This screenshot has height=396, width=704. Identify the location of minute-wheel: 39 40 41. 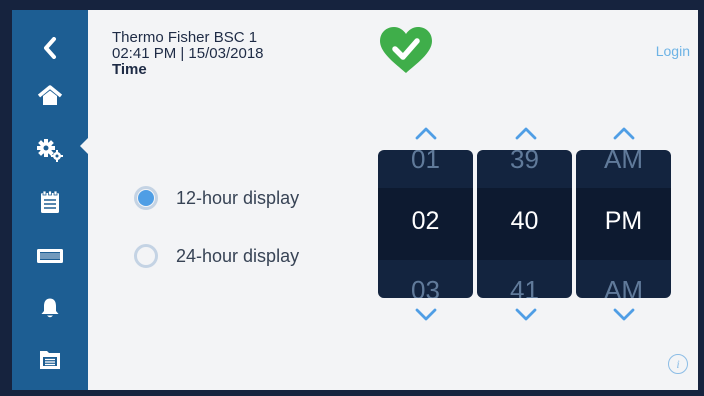
(524, 224).